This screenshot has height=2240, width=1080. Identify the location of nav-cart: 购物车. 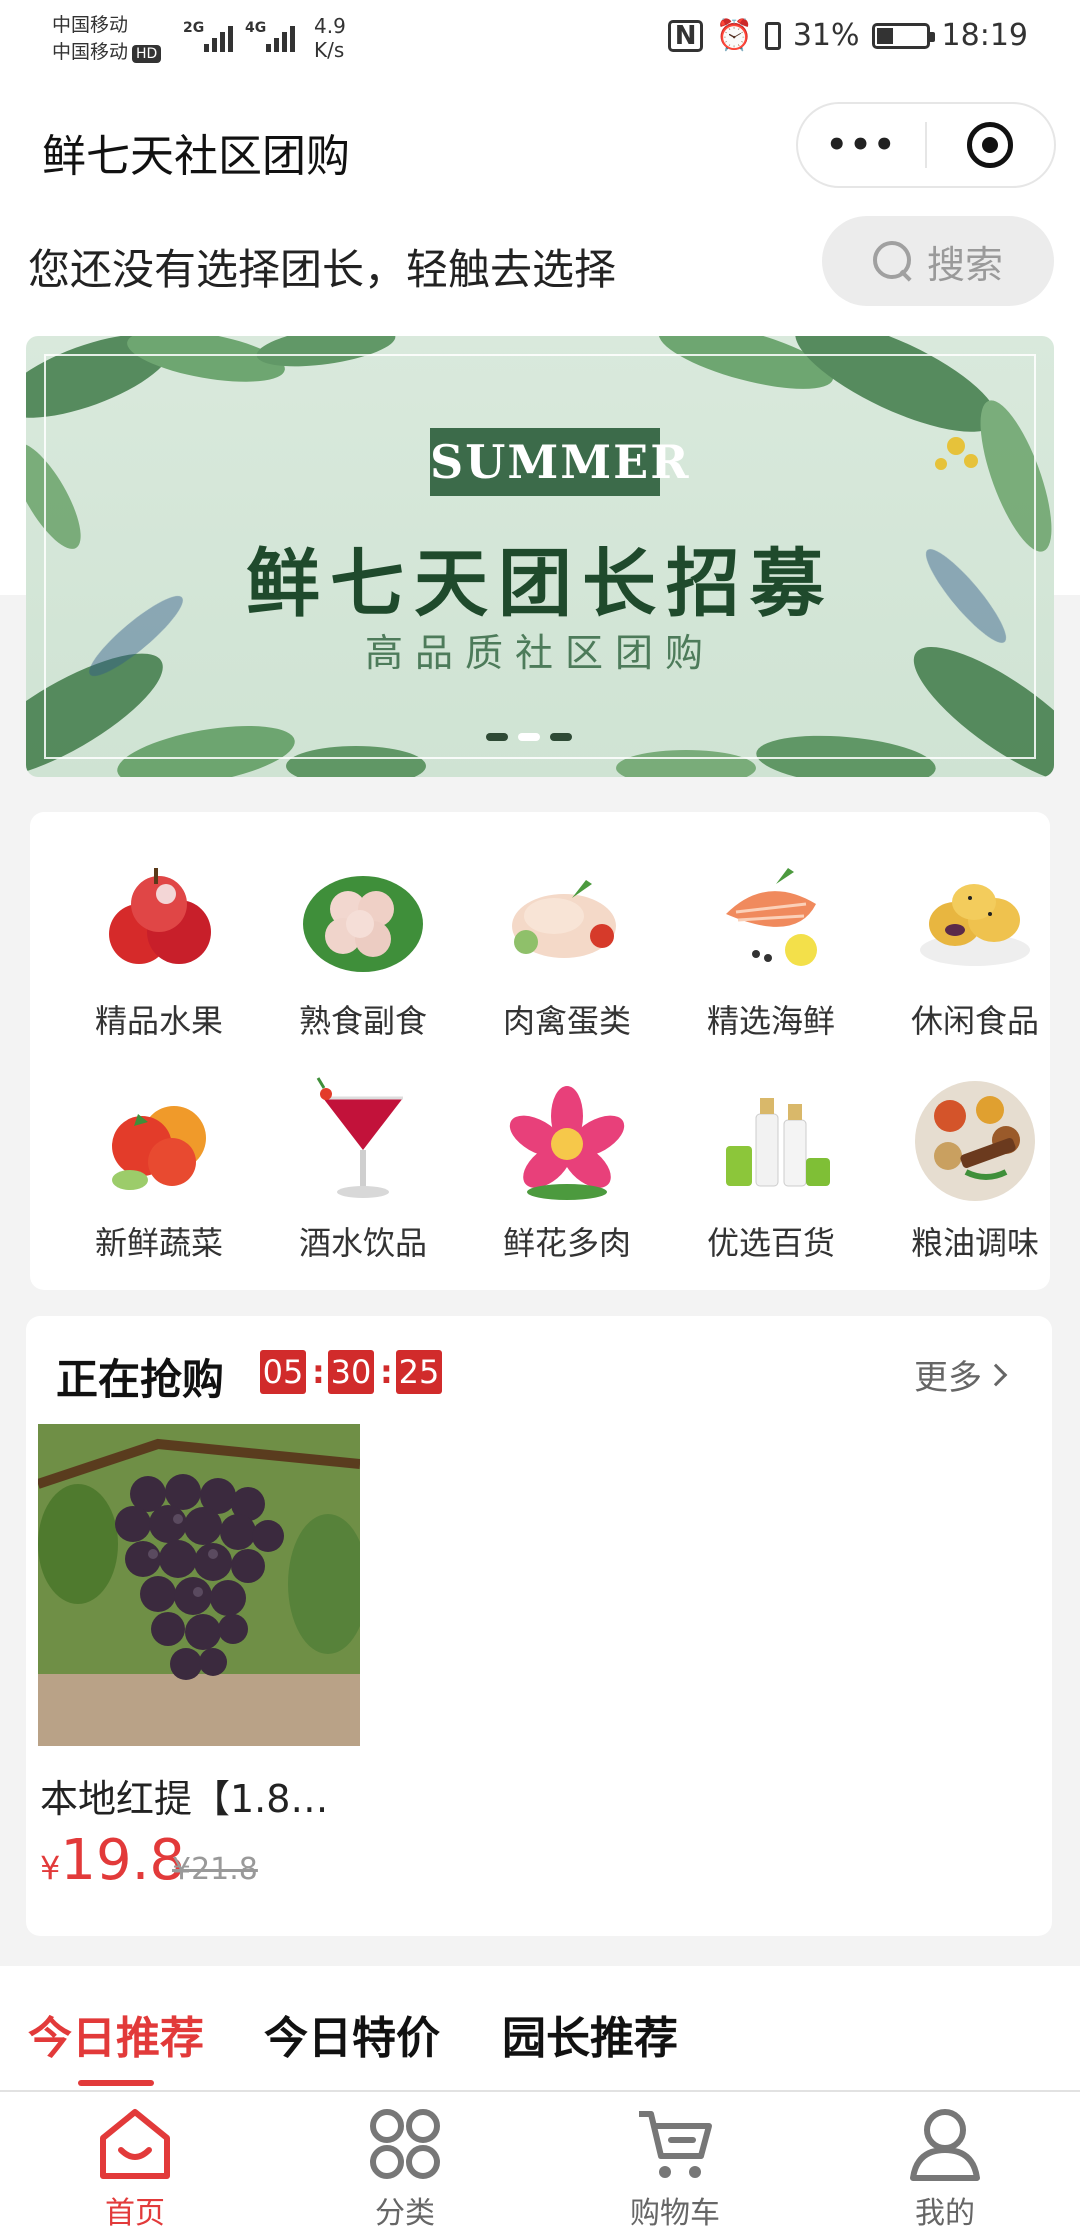
(675, 2168).